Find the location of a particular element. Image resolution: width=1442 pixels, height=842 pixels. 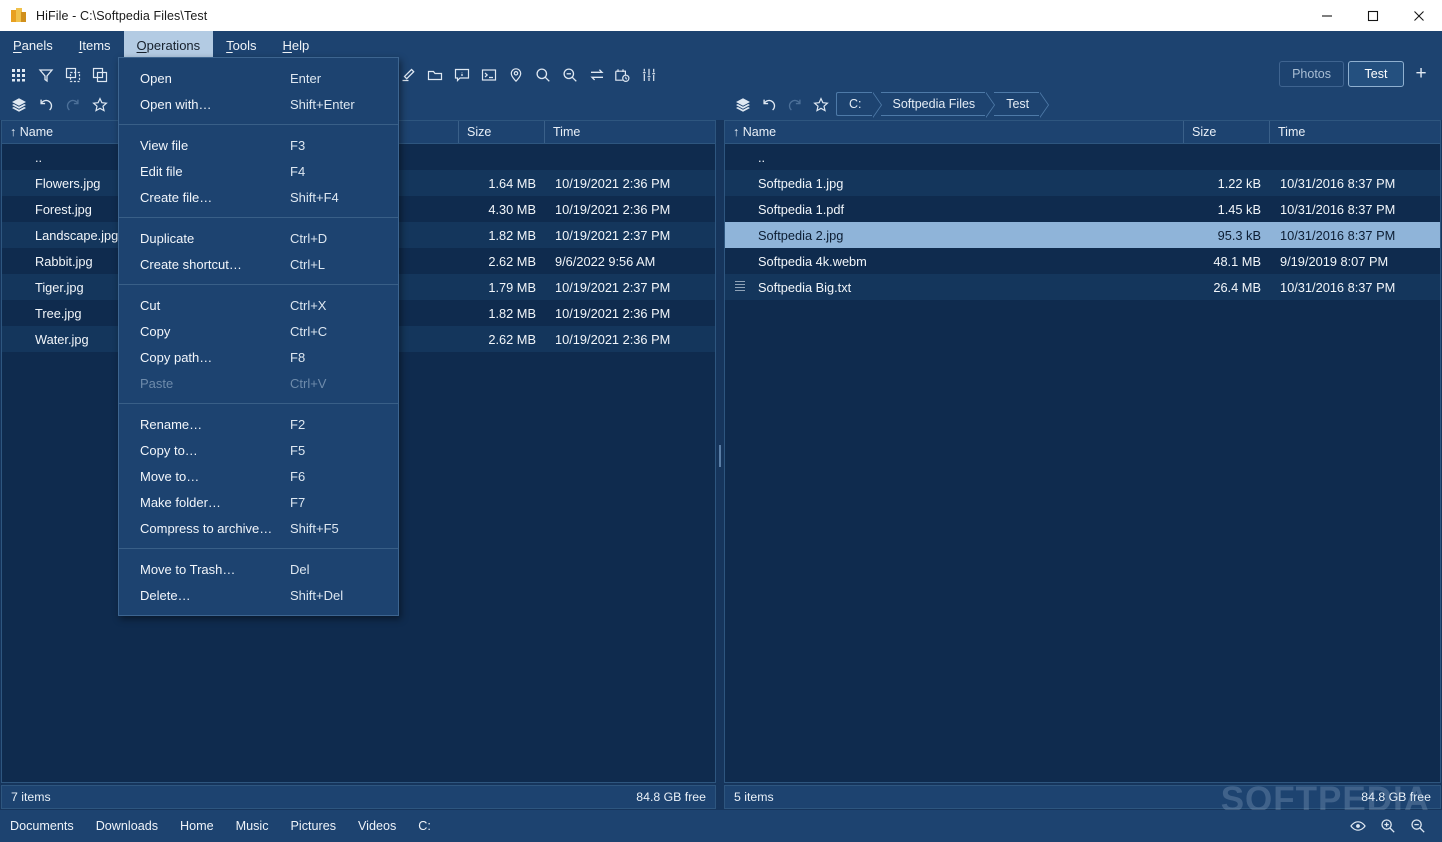

history-calendar-icon is located at coordinates (621, 74).